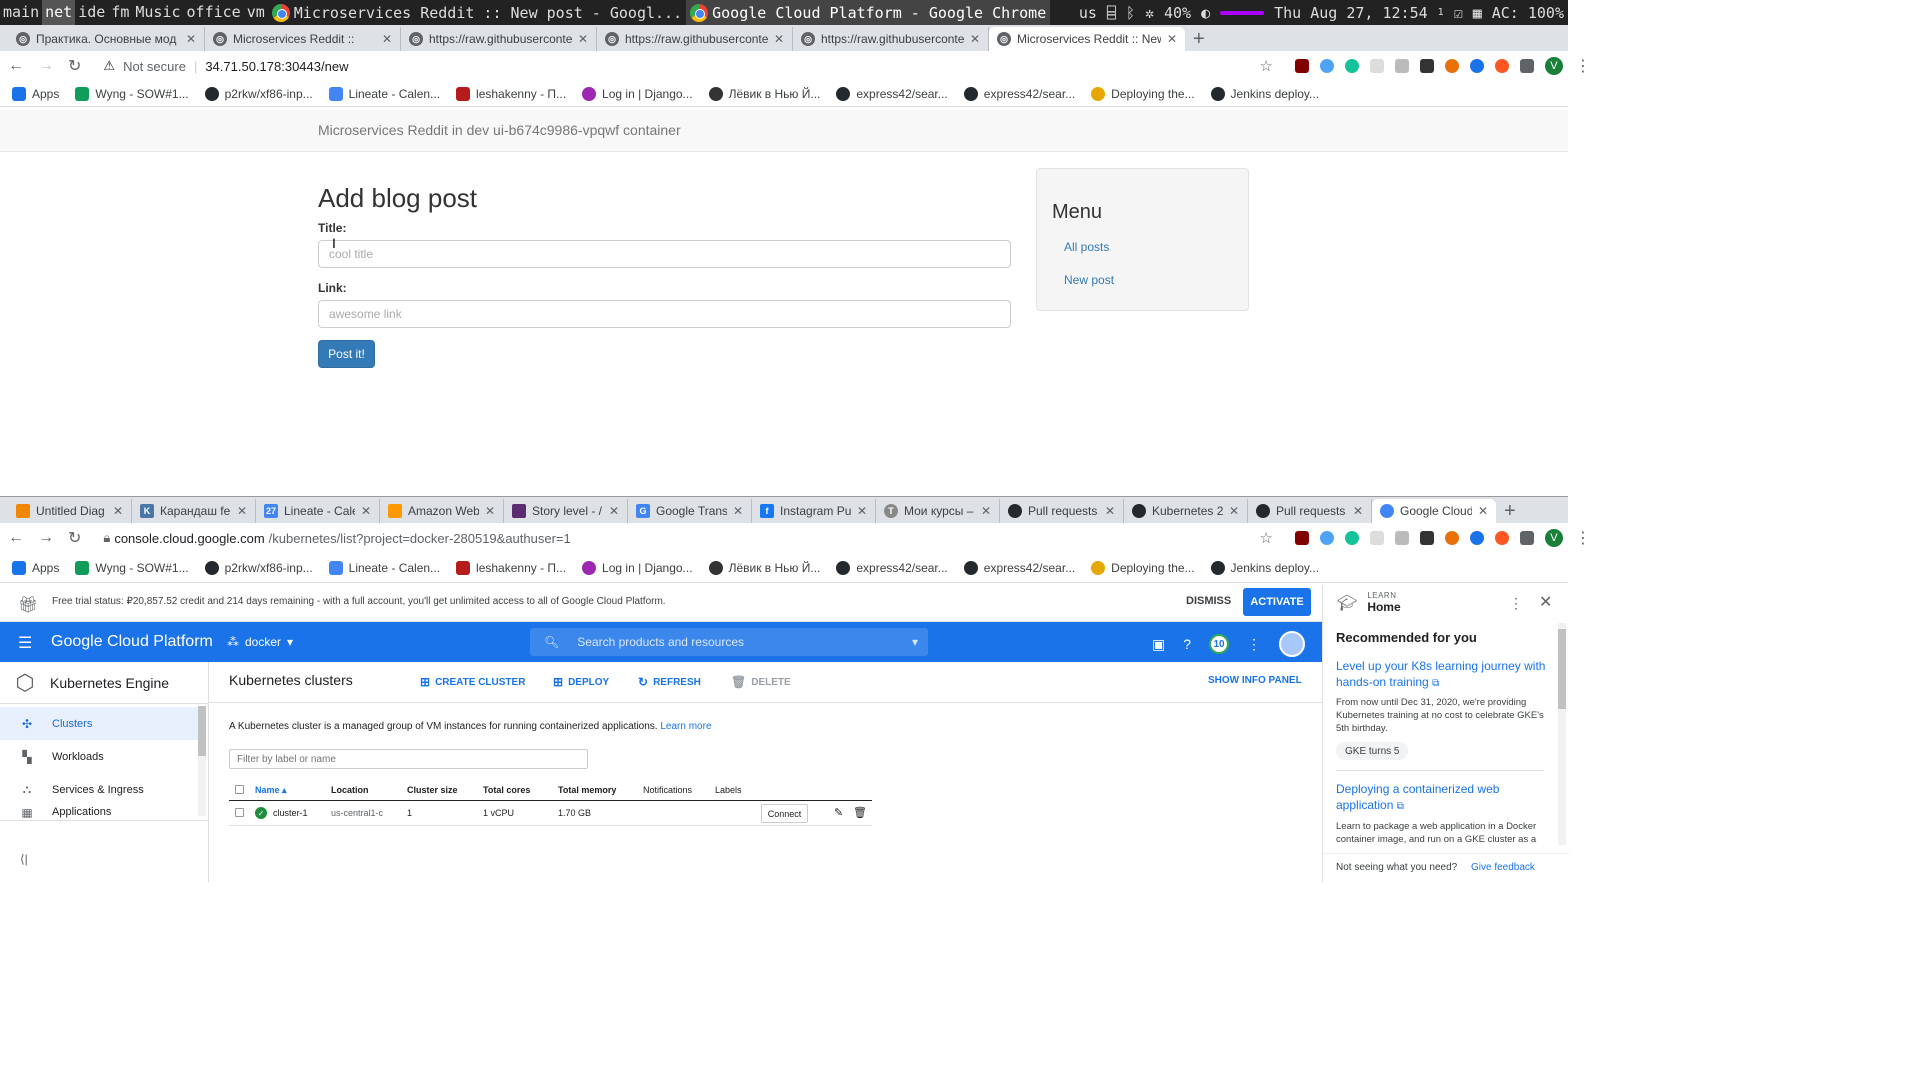 Image resolution: width=1920 pixels, height=1080 pixels. I want to click on gcp-logo: Google Cloud Platform, so click(132, 642).